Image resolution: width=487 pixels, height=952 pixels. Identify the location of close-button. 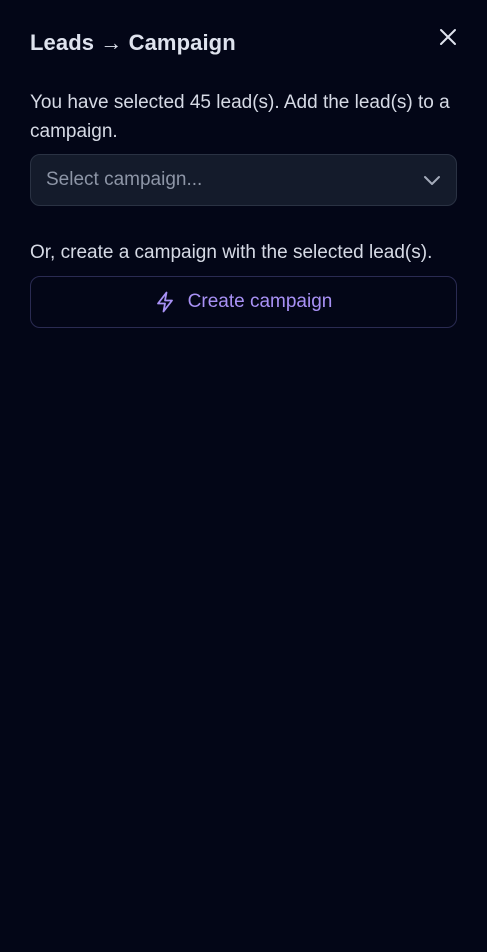
(448, 37).